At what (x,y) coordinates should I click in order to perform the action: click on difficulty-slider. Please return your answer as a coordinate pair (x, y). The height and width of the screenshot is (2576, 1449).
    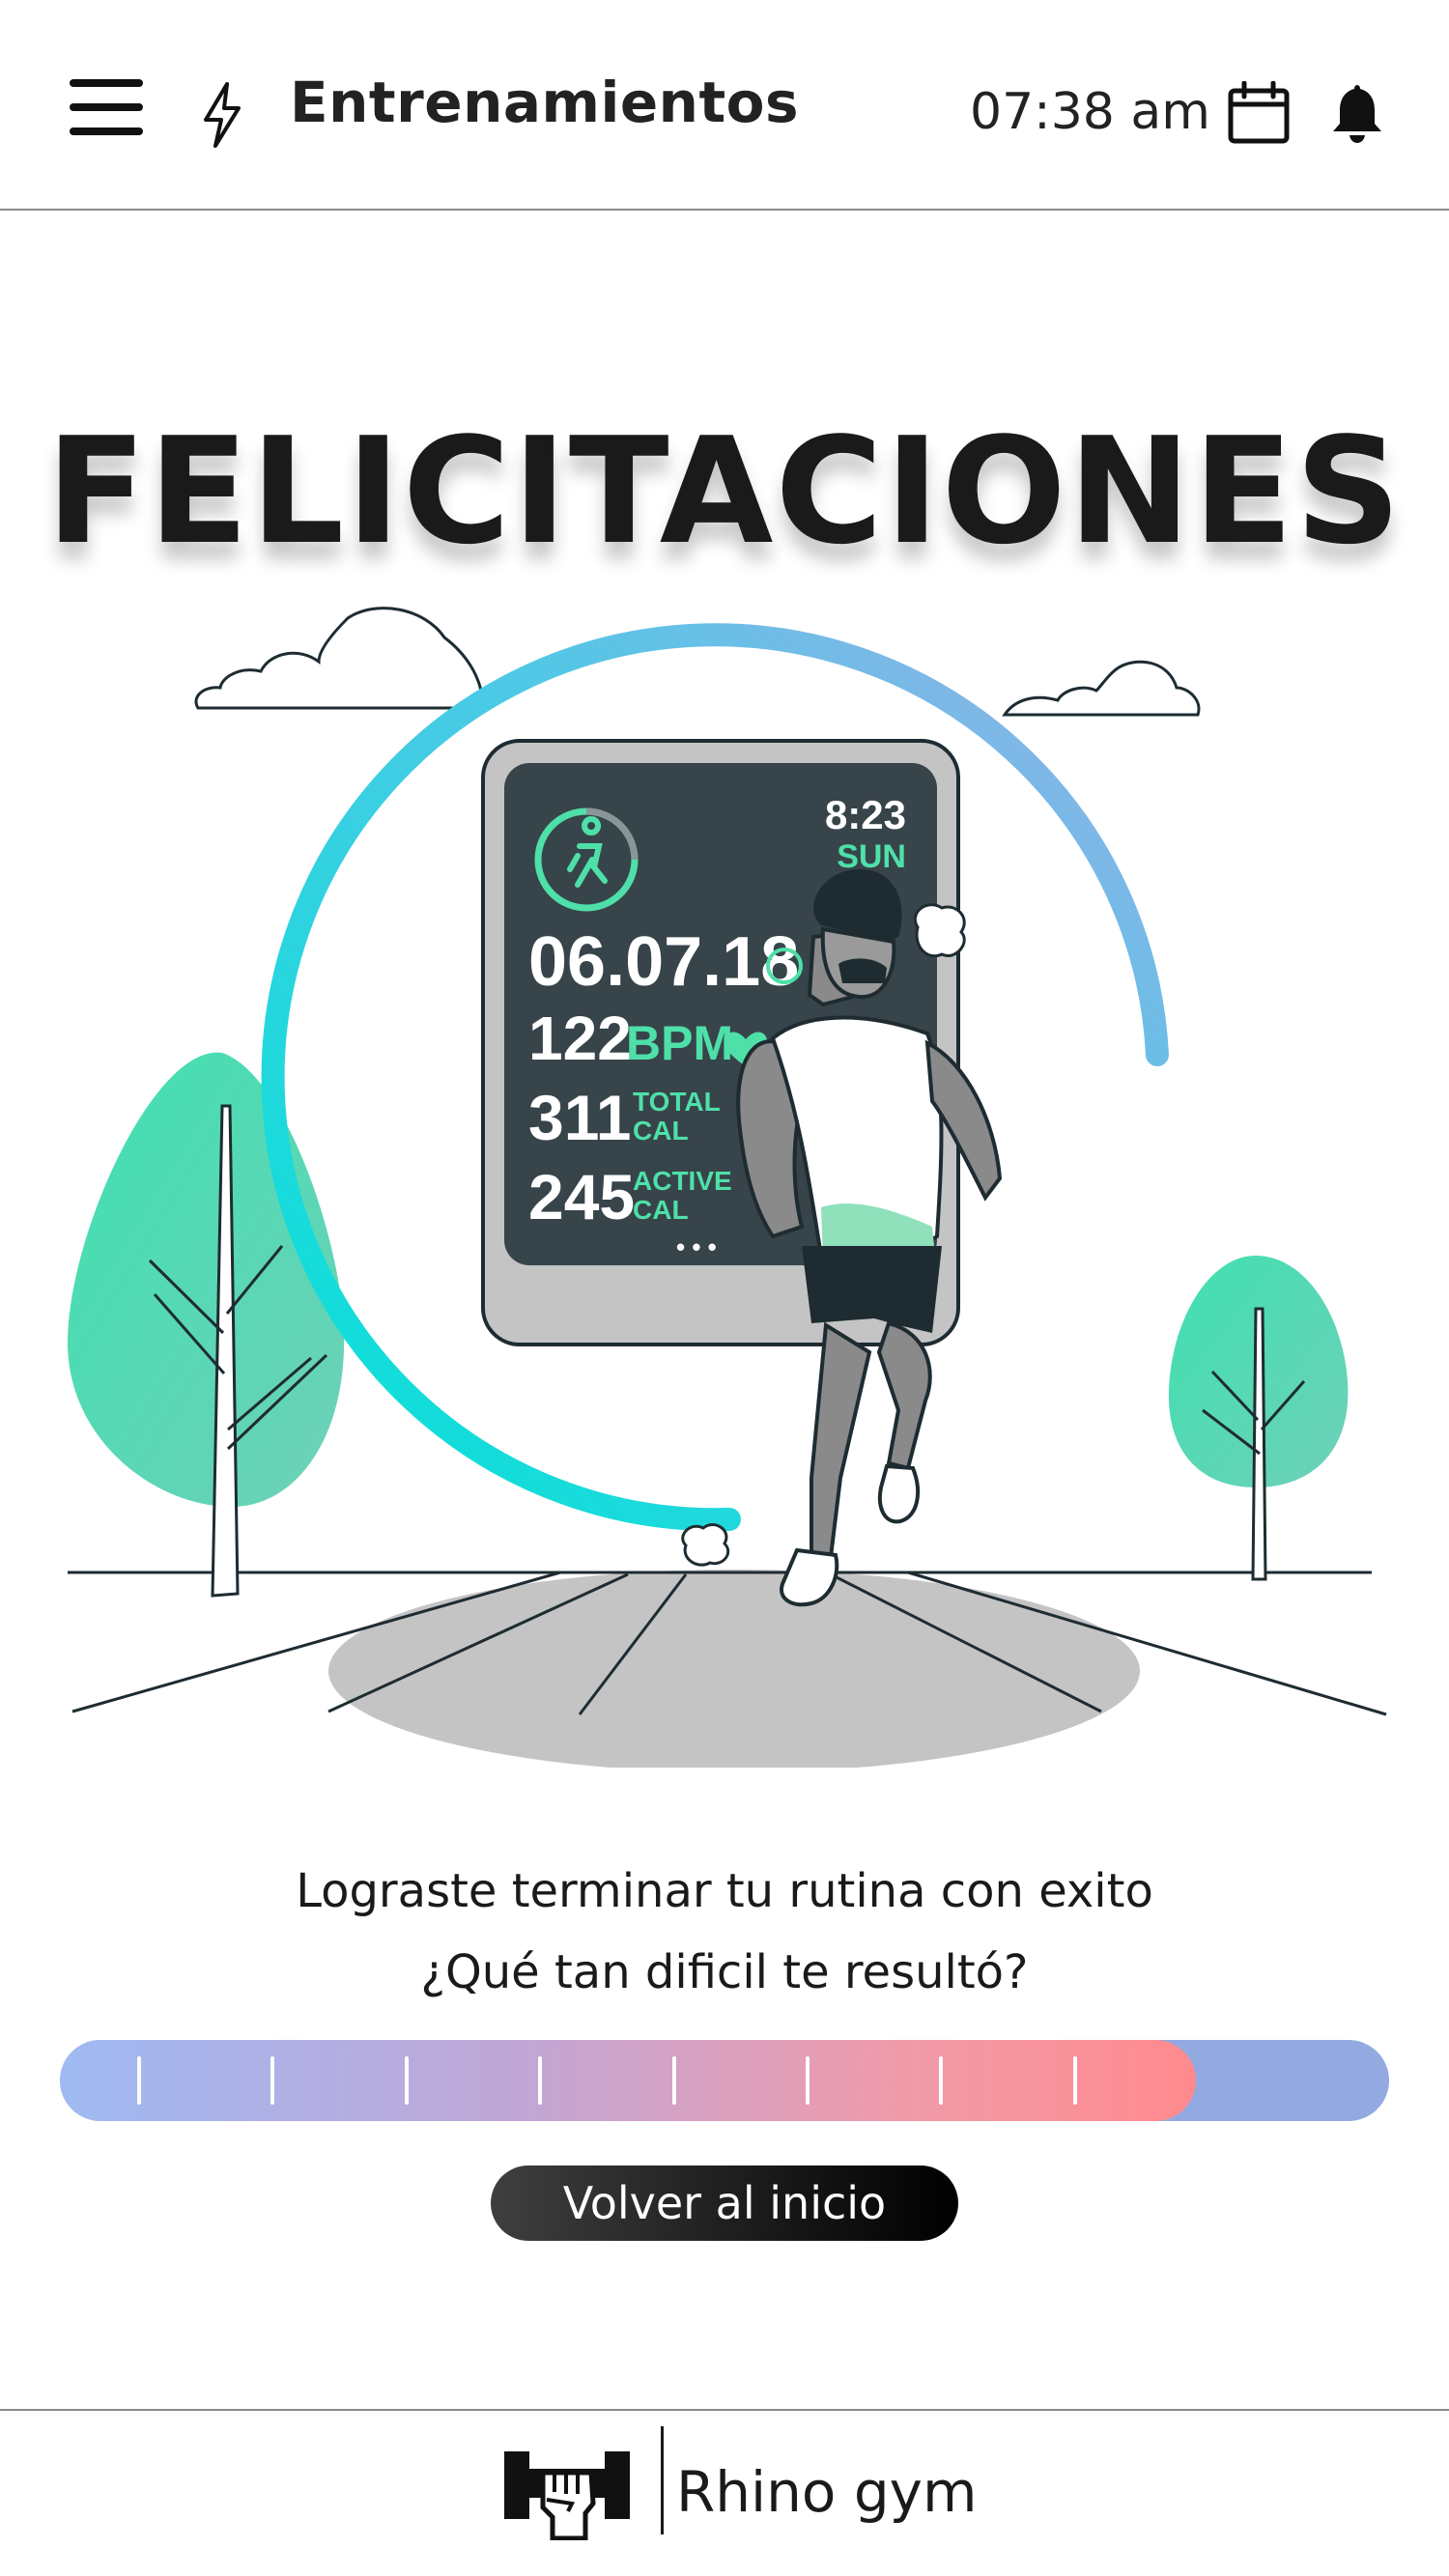
    Looking at the image, I should click on (724, 2080).